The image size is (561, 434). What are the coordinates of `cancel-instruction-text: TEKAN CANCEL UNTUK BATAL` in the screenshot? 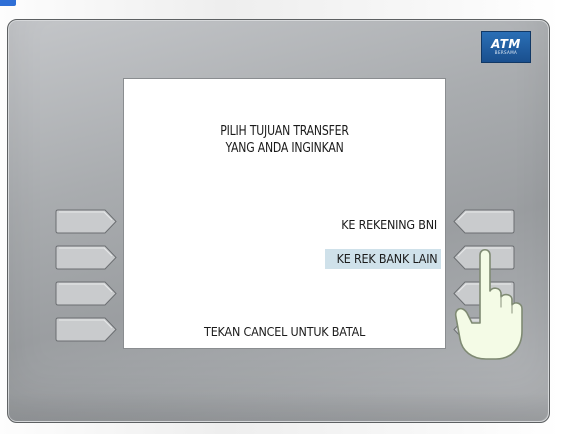 It's located at (284, 332).